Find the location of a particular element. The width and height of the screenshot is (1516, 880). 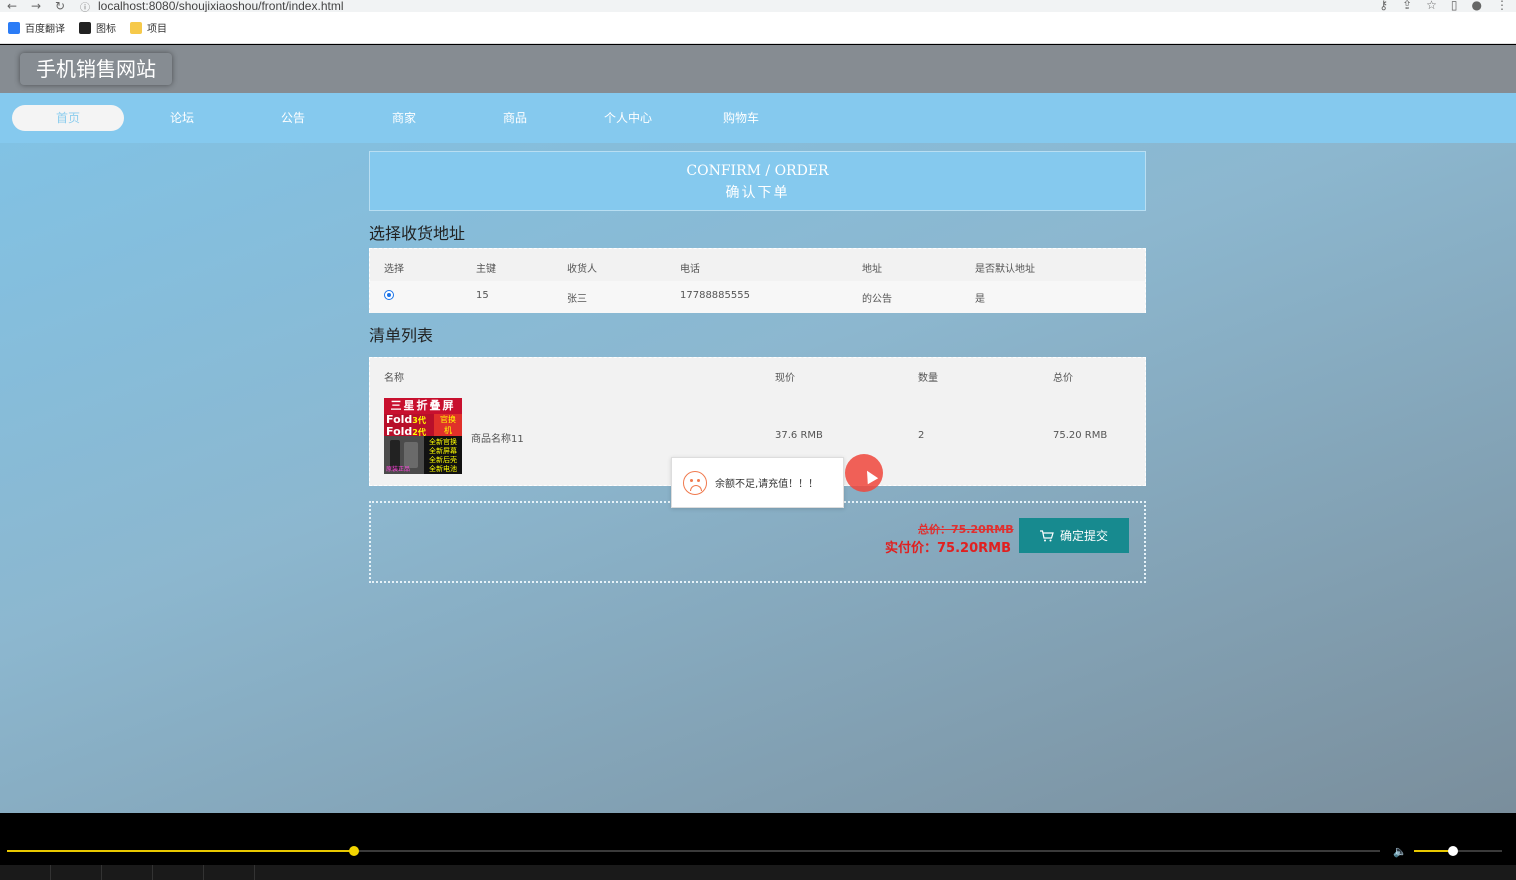

site-logo: 手机销售网站 is located at coordinates (96, 69).